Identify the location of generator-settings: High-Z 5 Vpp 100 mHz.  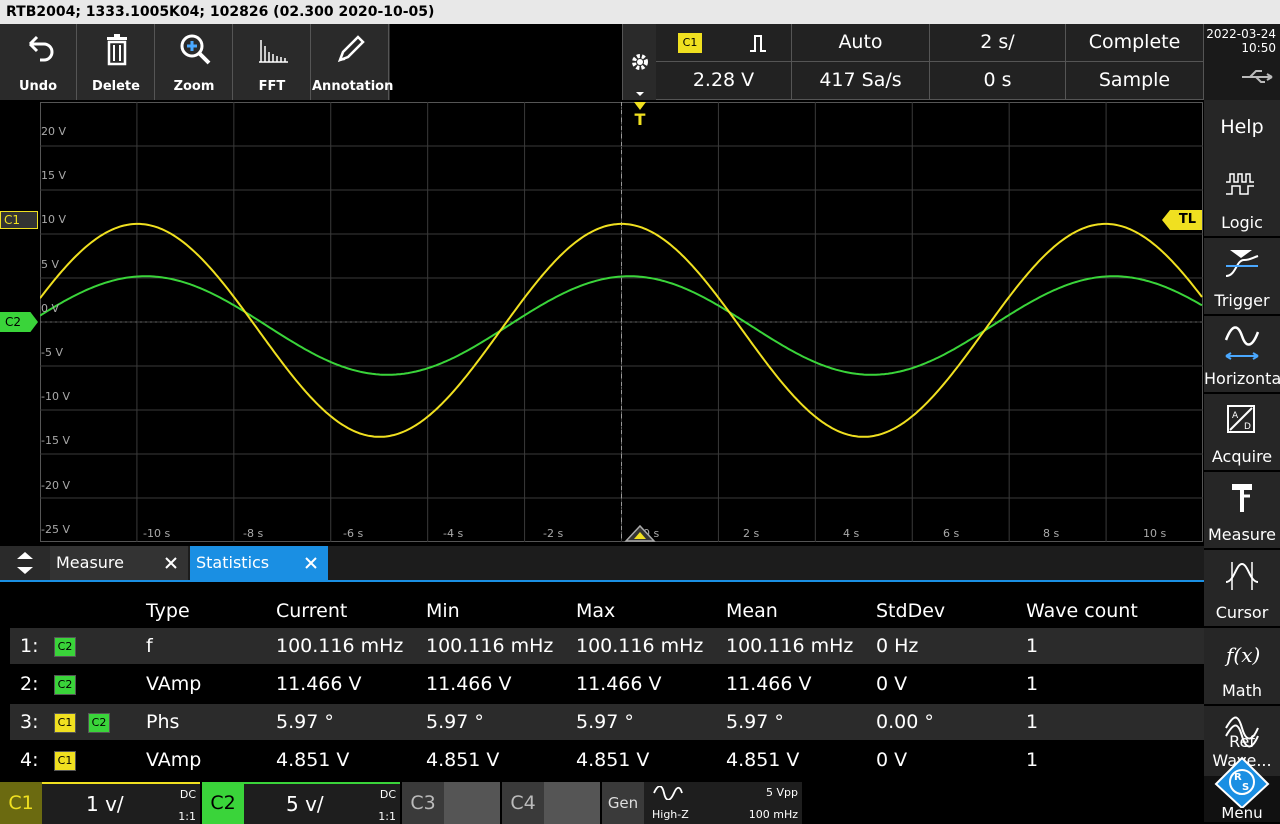
(723, 803).